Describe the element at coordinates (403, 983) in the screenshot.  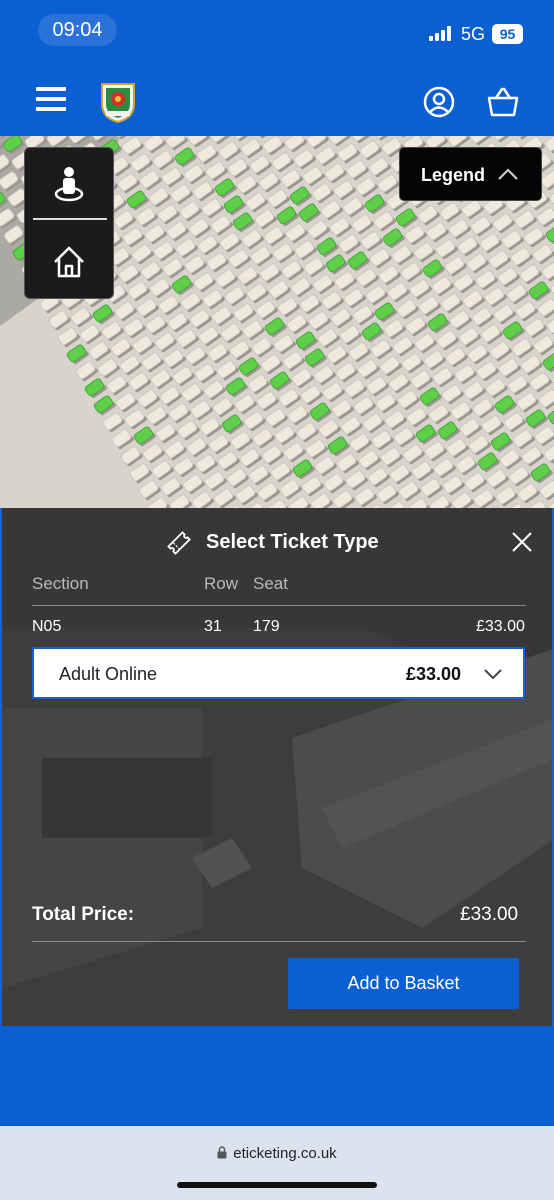
I see `add-to-basket-button: Add to Basket` at that location.